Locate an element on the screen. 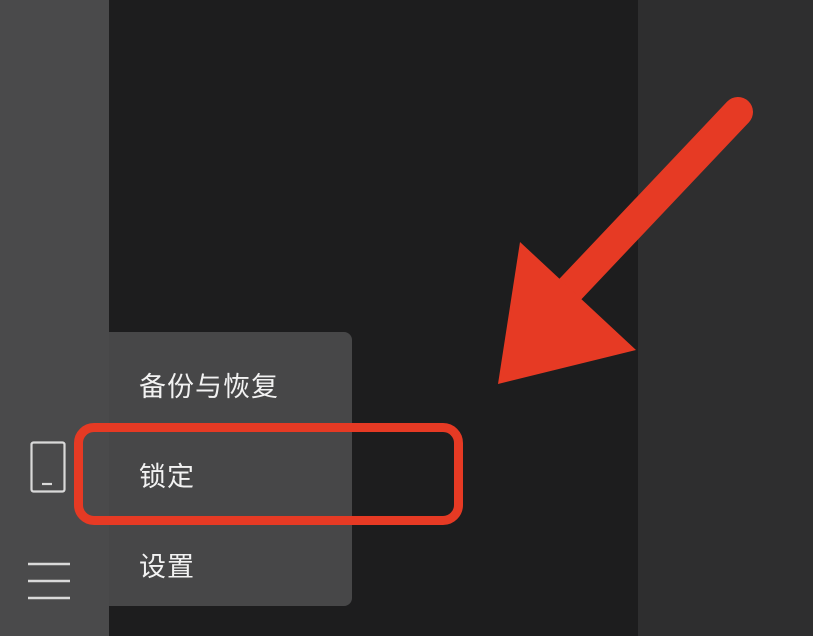 The height and width of the screenshot is (636, 813). menu-item-label: 锁定 is located at coordinates (167, 477).